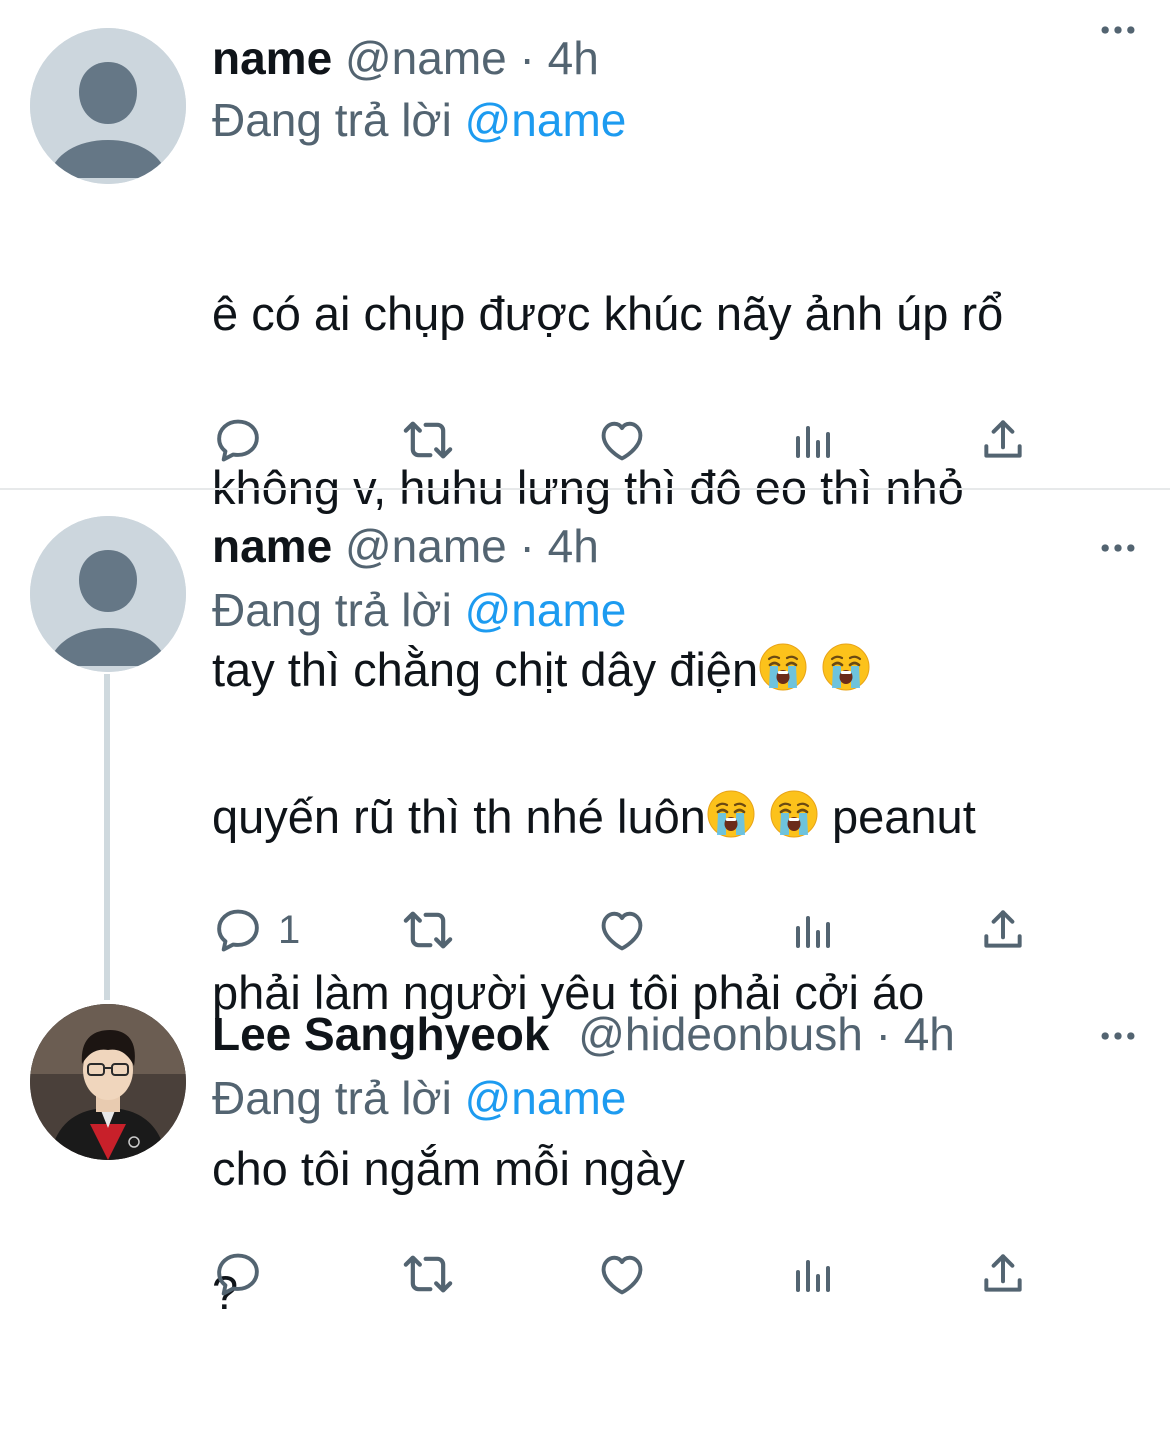  Describe the element at coordinates (380, 1034) in the screenshot. I see `author-name: Lee Sanghyeok` at that location.